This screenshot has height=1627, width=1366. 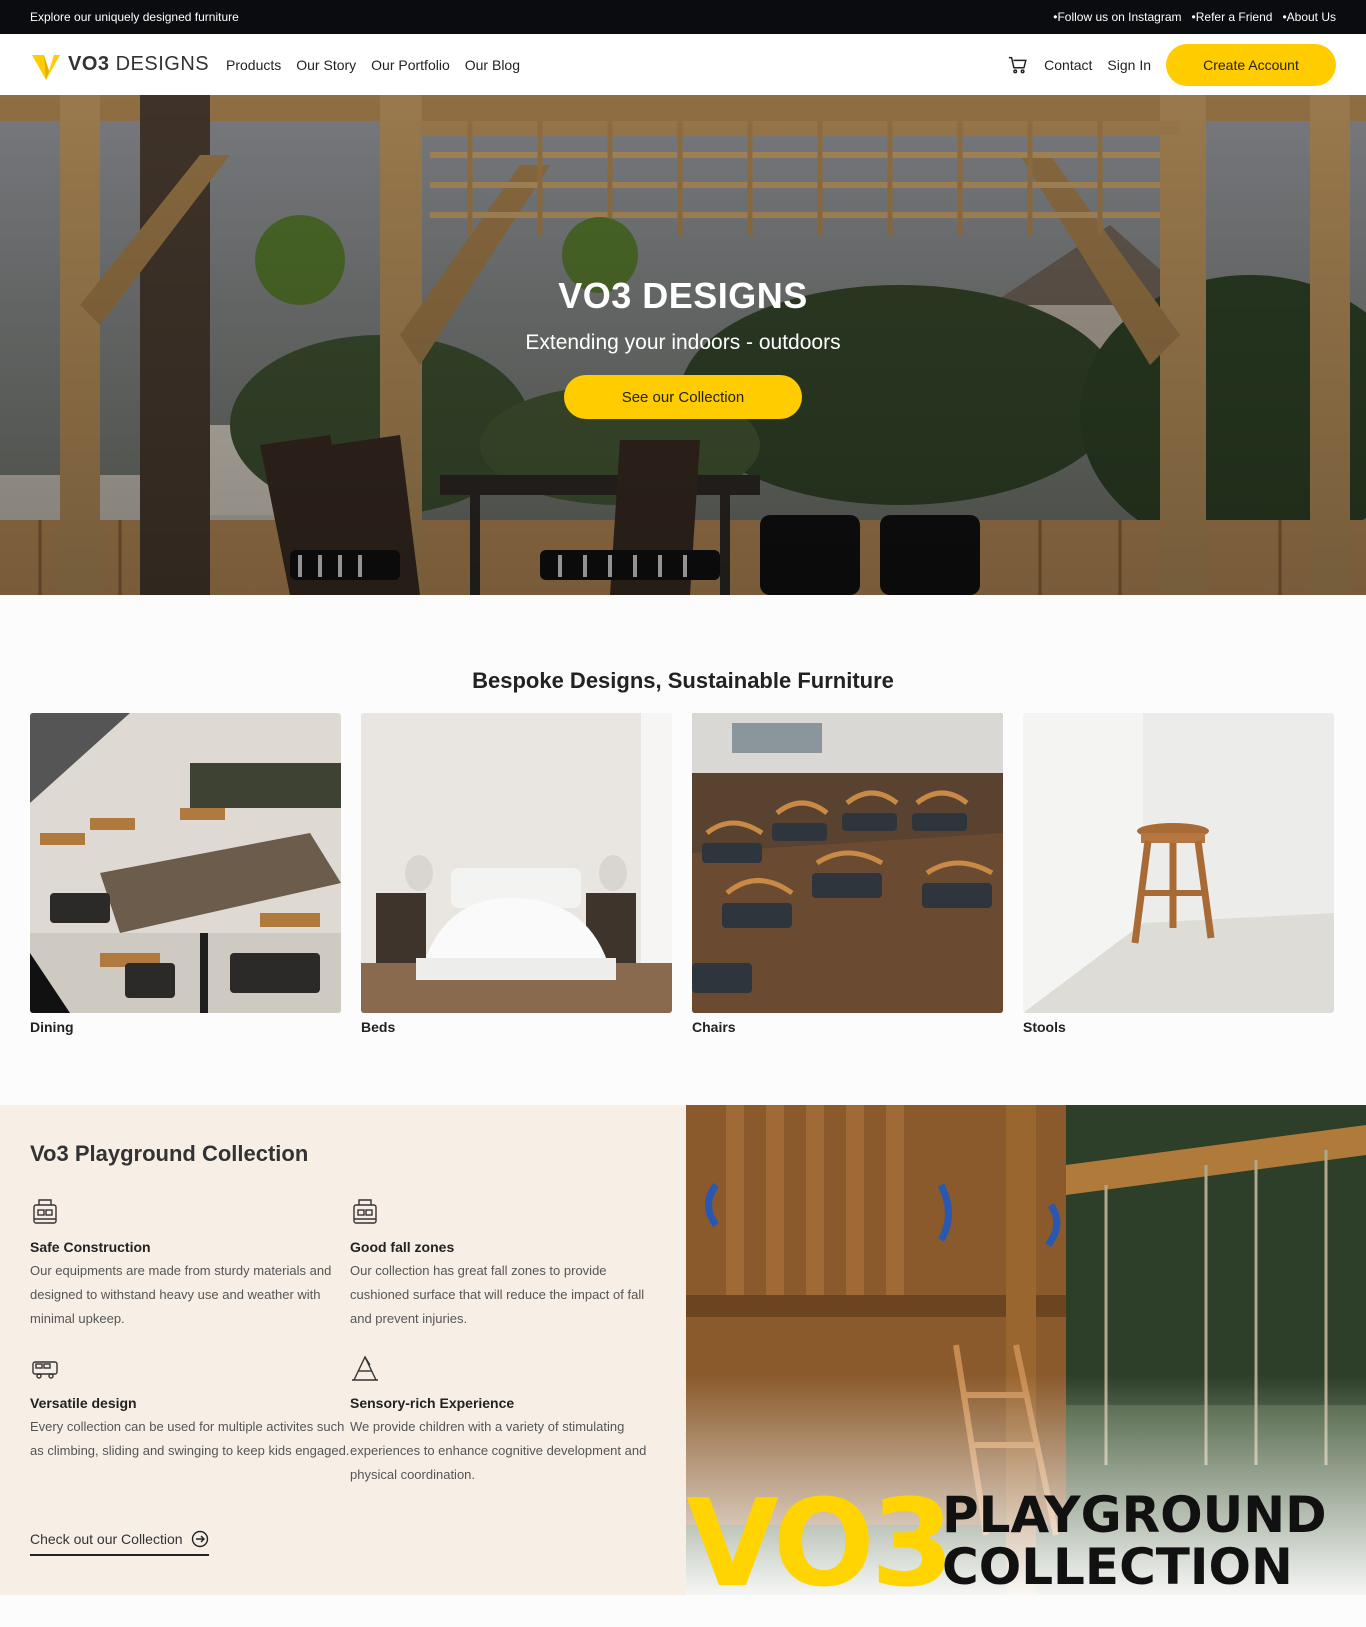 What do you see at coordinates (326, 65) in the screenshot?
I see `nav-our-story: Our Story` at bounding box center [326, 65].